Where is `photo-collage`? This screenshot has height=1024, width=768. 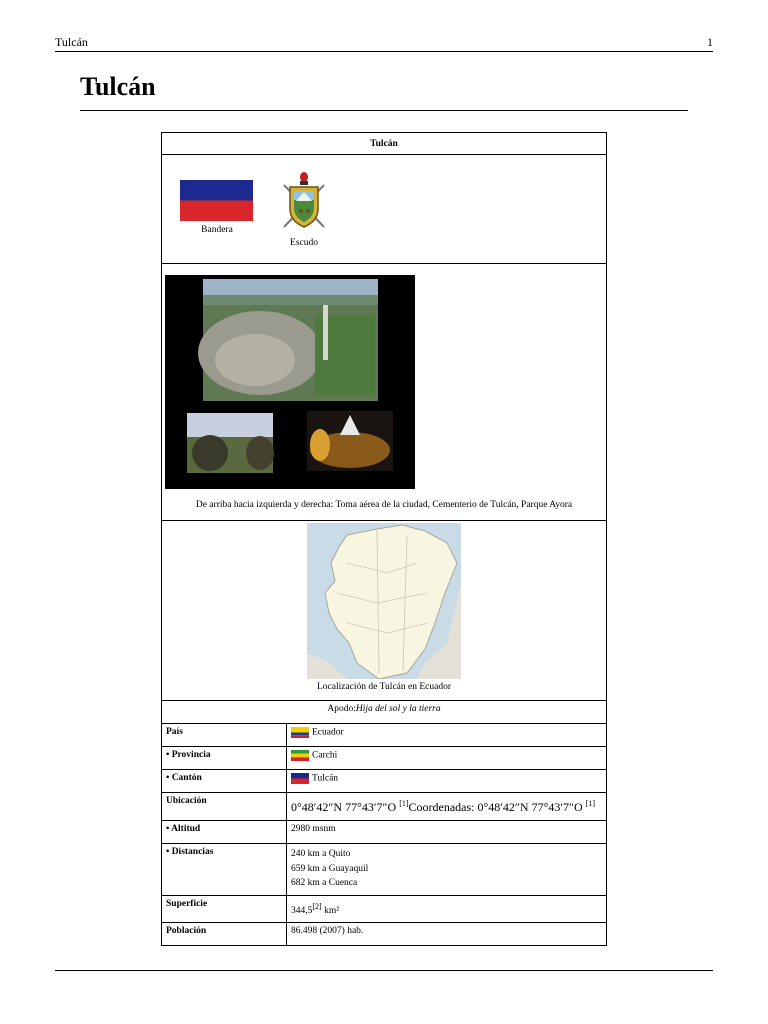 photo-collage is located at coordinates (290, 382).